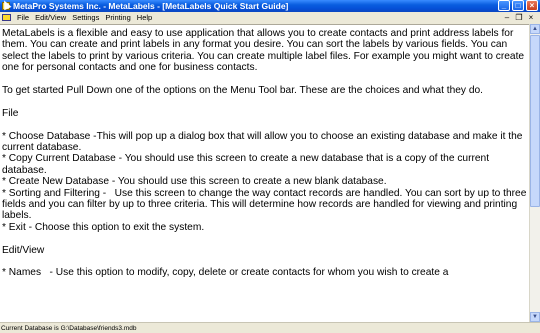 The height and width of the screenshot is (333, 540). I want to click on menu-edit-view: Edit/View, so click(50, 18).